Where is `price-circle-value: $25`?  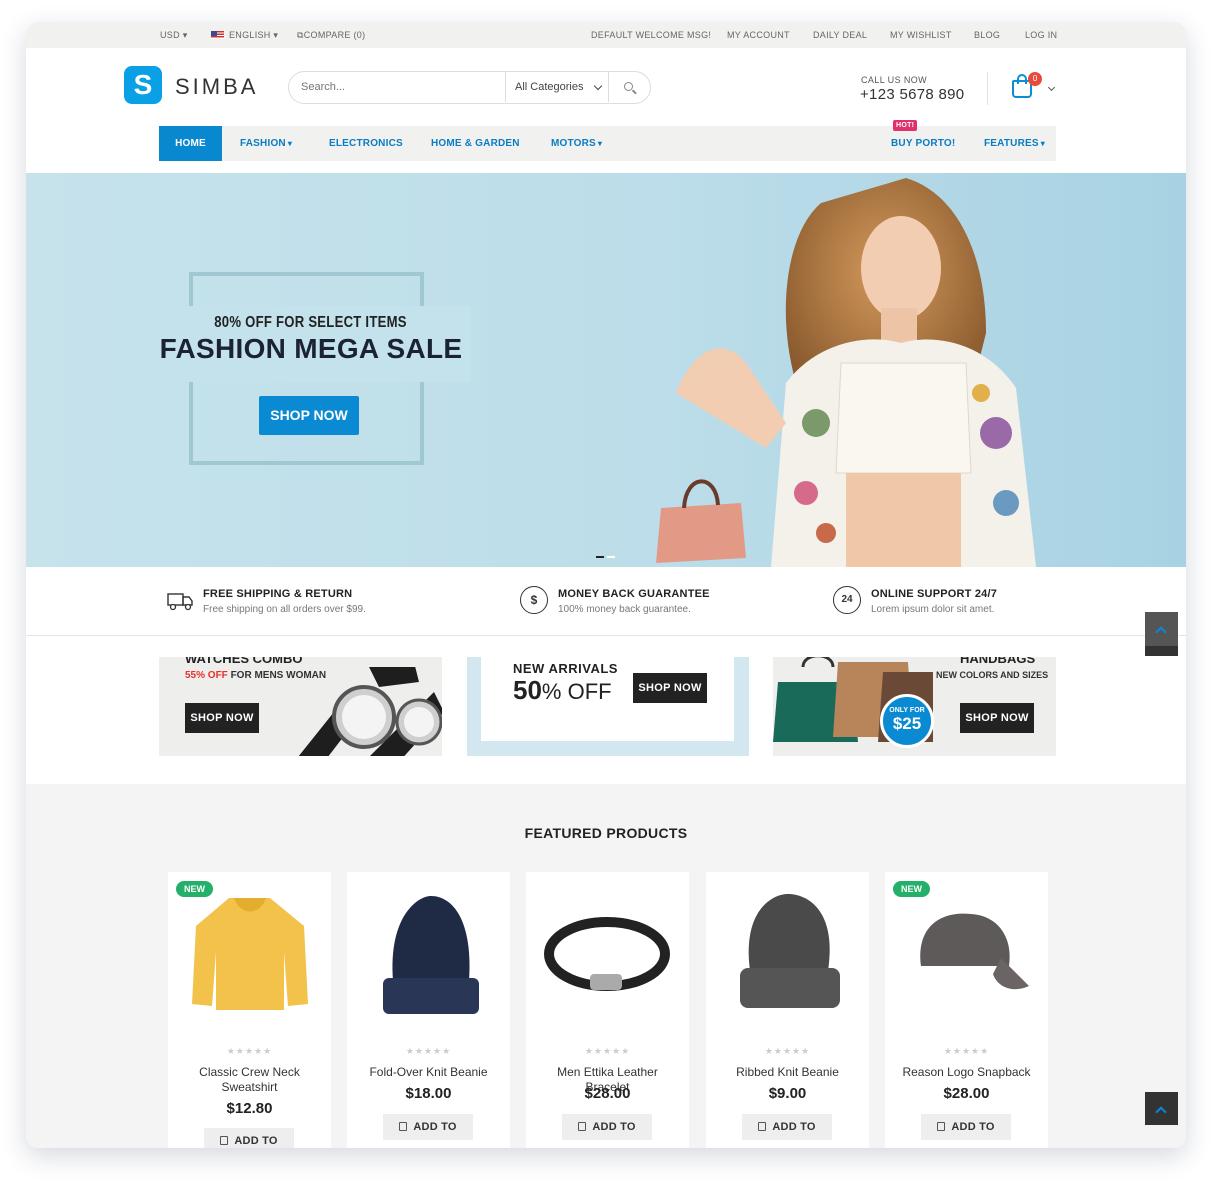 price-circle-value: $25 is located at coordinates (907, 723).